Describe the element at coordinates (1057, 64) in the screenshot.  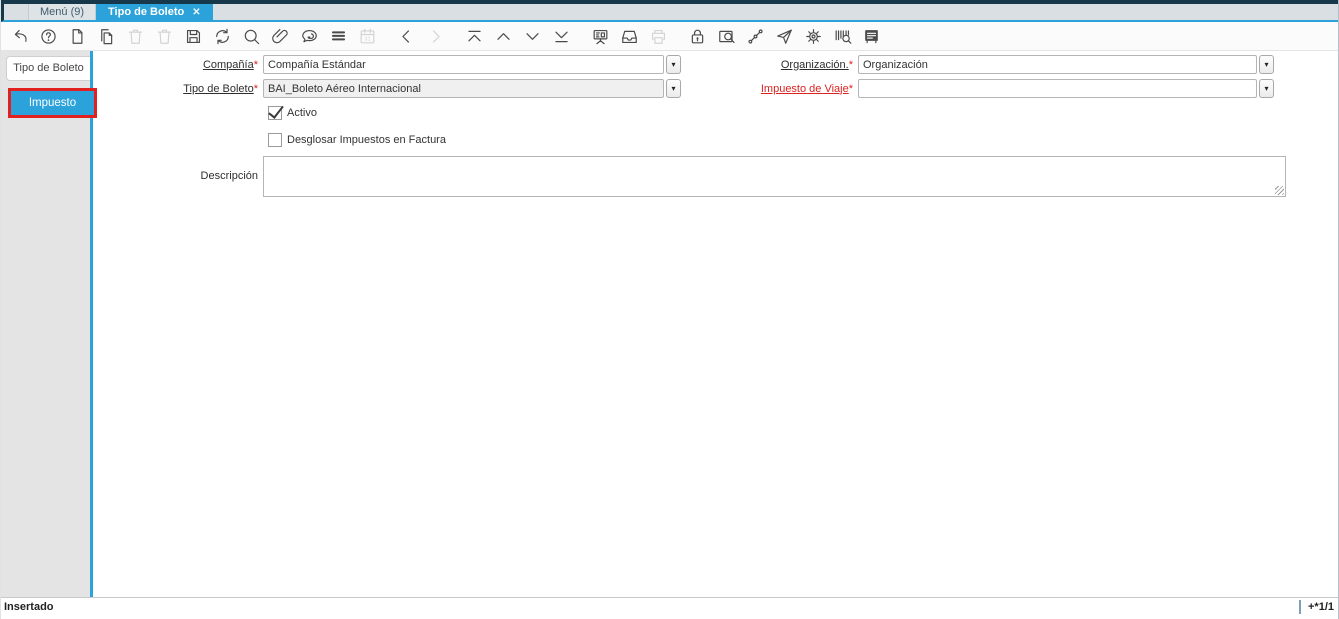
I see `organizacion-input` at that location.